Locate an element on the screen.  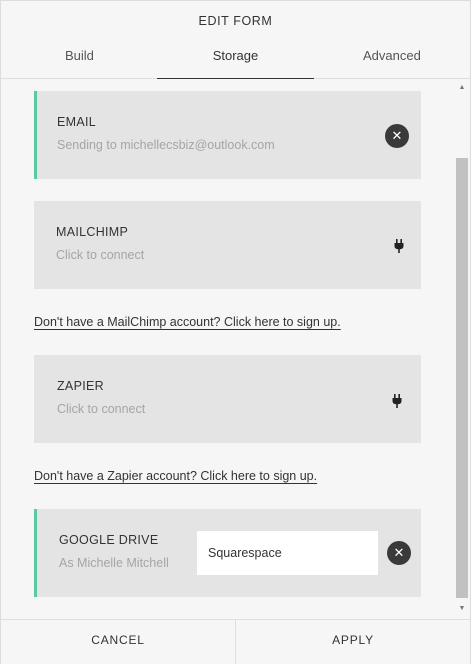
tab-build: Build is located at coordinates (79, 55).